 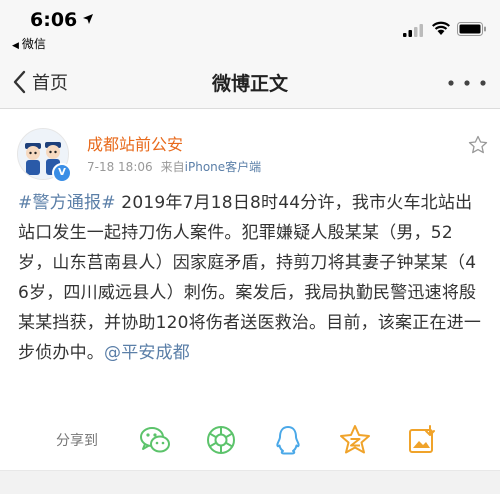 I want to click on clock: 6:06, so click(x=54, y=20).